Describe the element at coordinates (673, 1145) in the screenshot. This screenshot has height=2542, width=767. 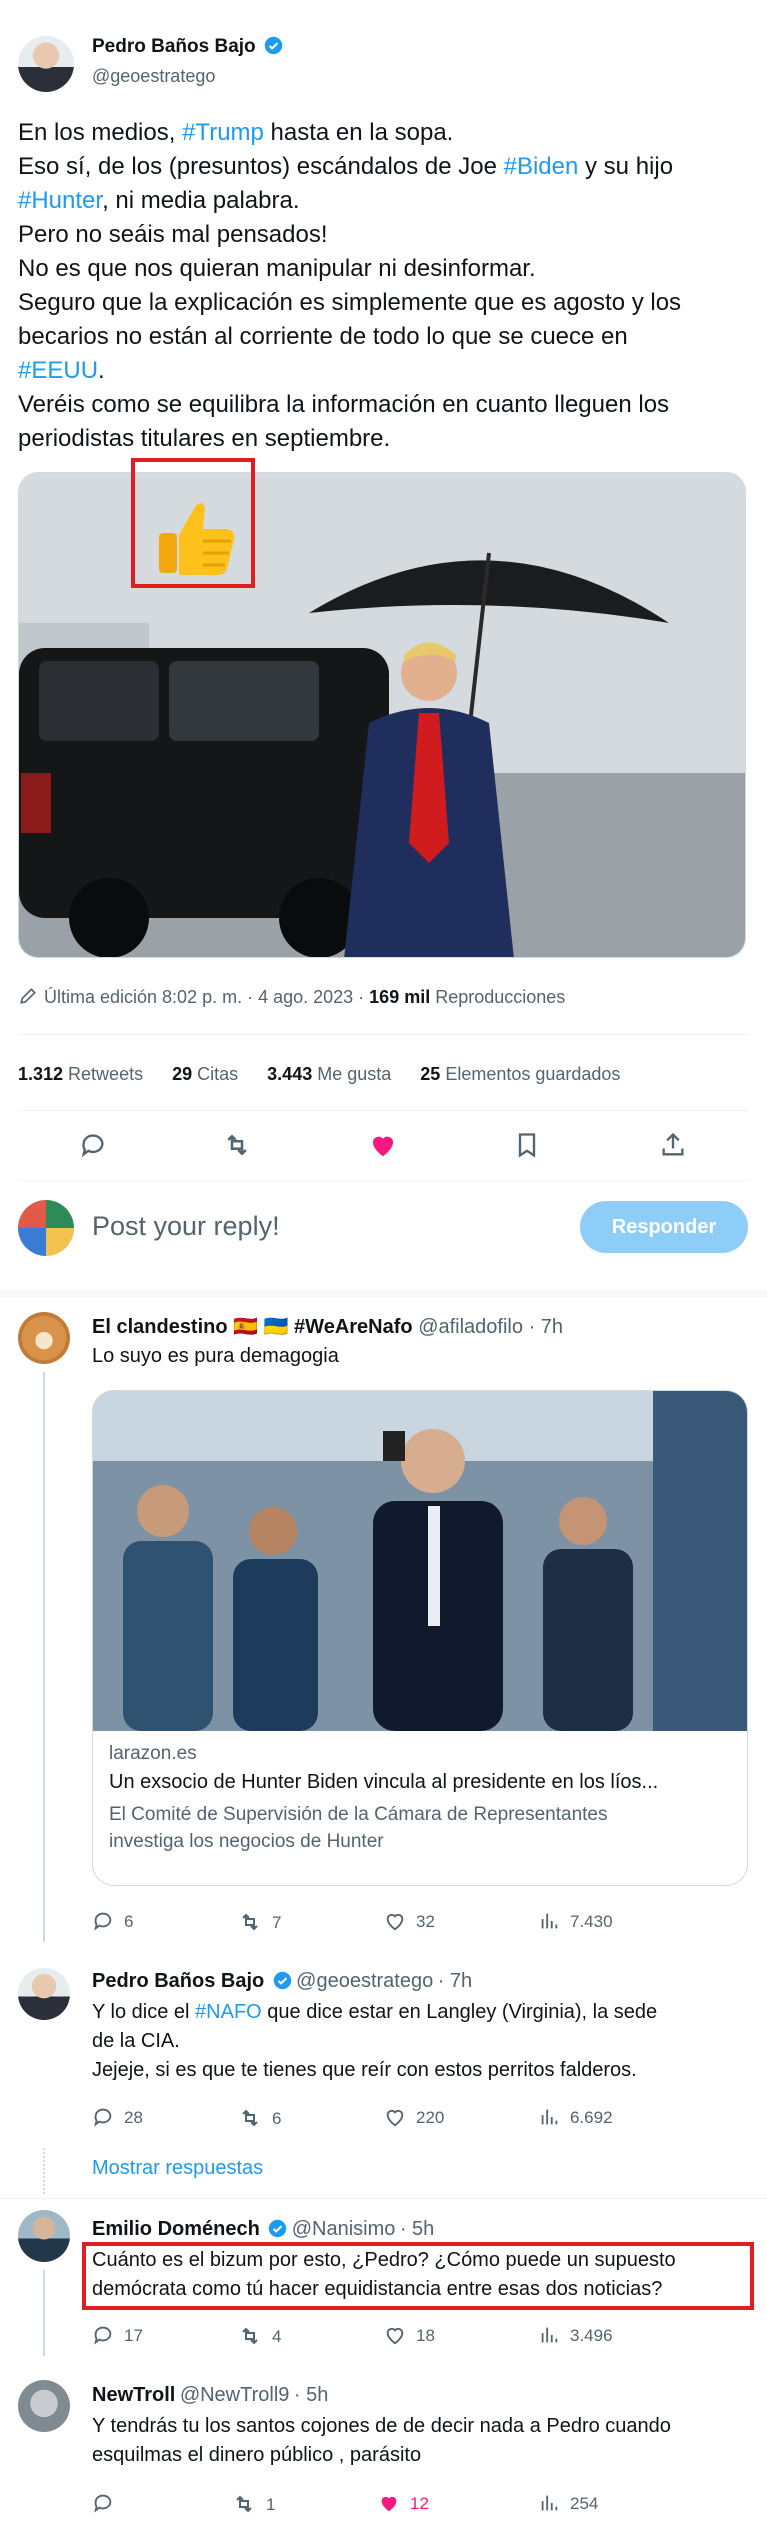
I see `share-button` at that location.